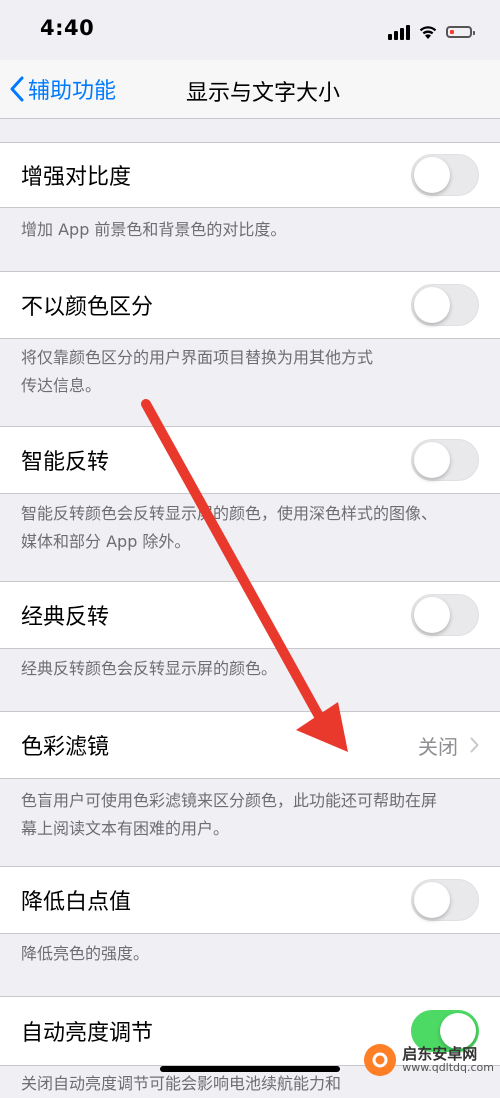 The image size is (500, 1098). I want to click on differentiate-without-color-toggle, so click(445, 305).